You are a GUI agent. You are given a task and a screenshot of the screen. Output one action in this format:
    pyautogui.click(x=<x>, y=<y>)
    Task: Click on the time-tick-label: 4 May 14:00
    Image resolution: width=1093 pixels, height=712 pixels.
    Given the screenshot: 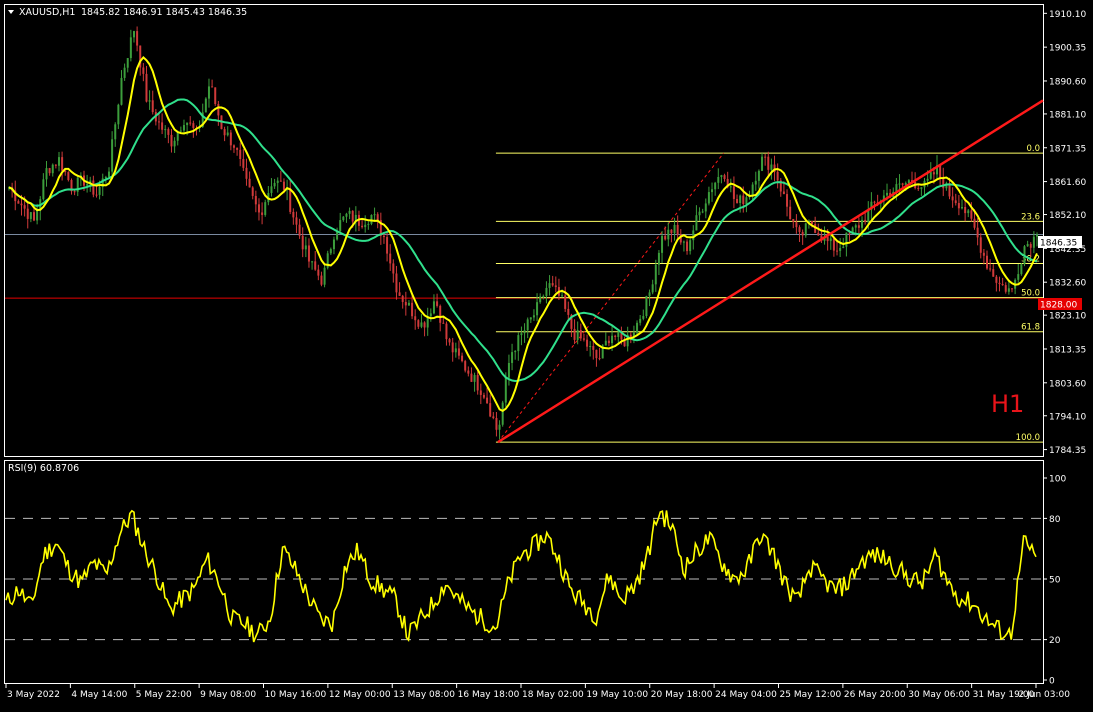 What is the action you would take?
    pyautogui.click(x=99, y=695)
    